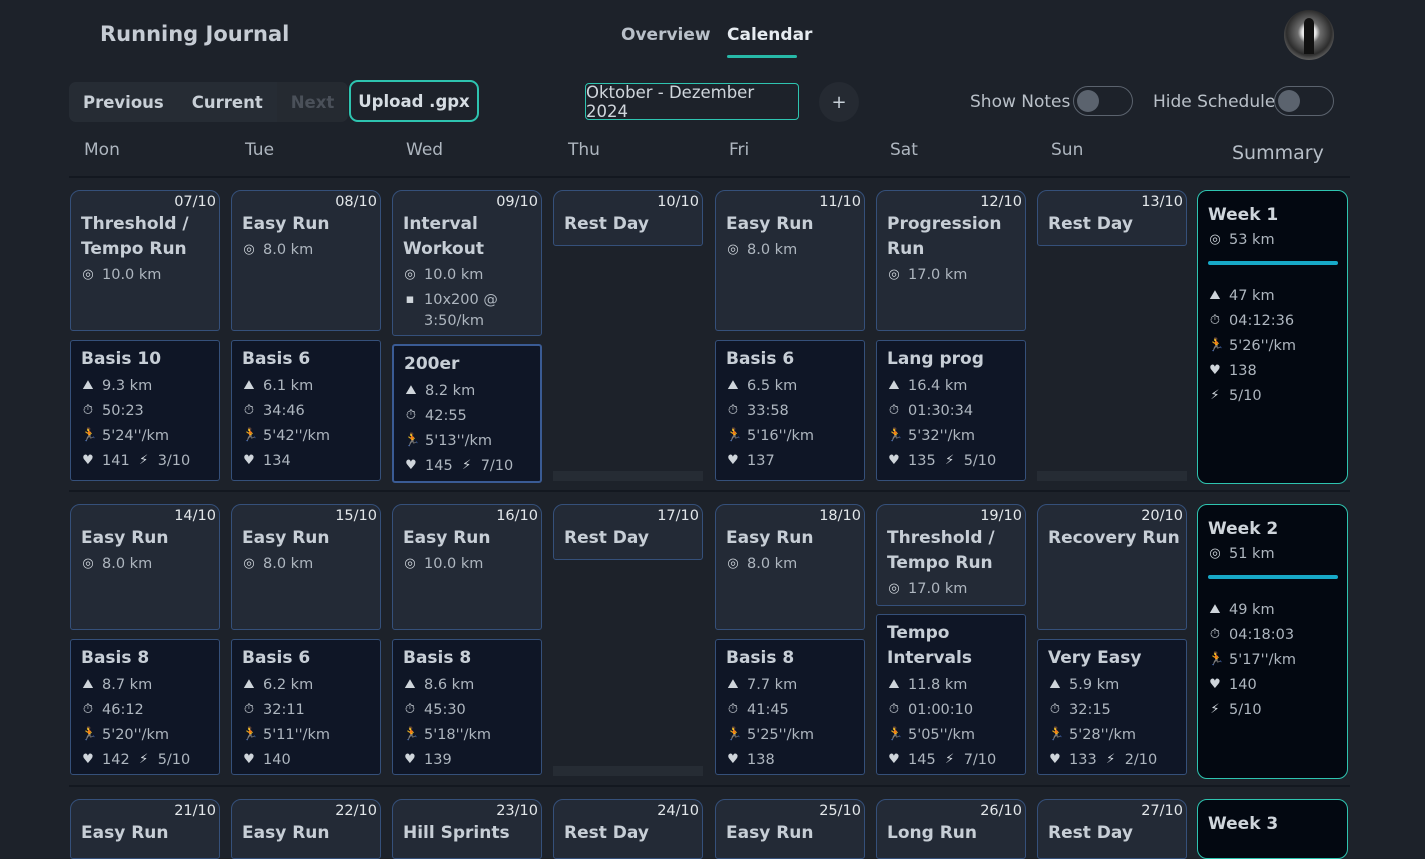 The height and width of the screenshot is (859, 1425). Describe the element at coordinates (467, 707) in the screenshot. I see `activity-card: Basis 8 ⛰ 8.6 km ⏱ 45:30 🏃 5'18''/km ♥ 139` at that location.